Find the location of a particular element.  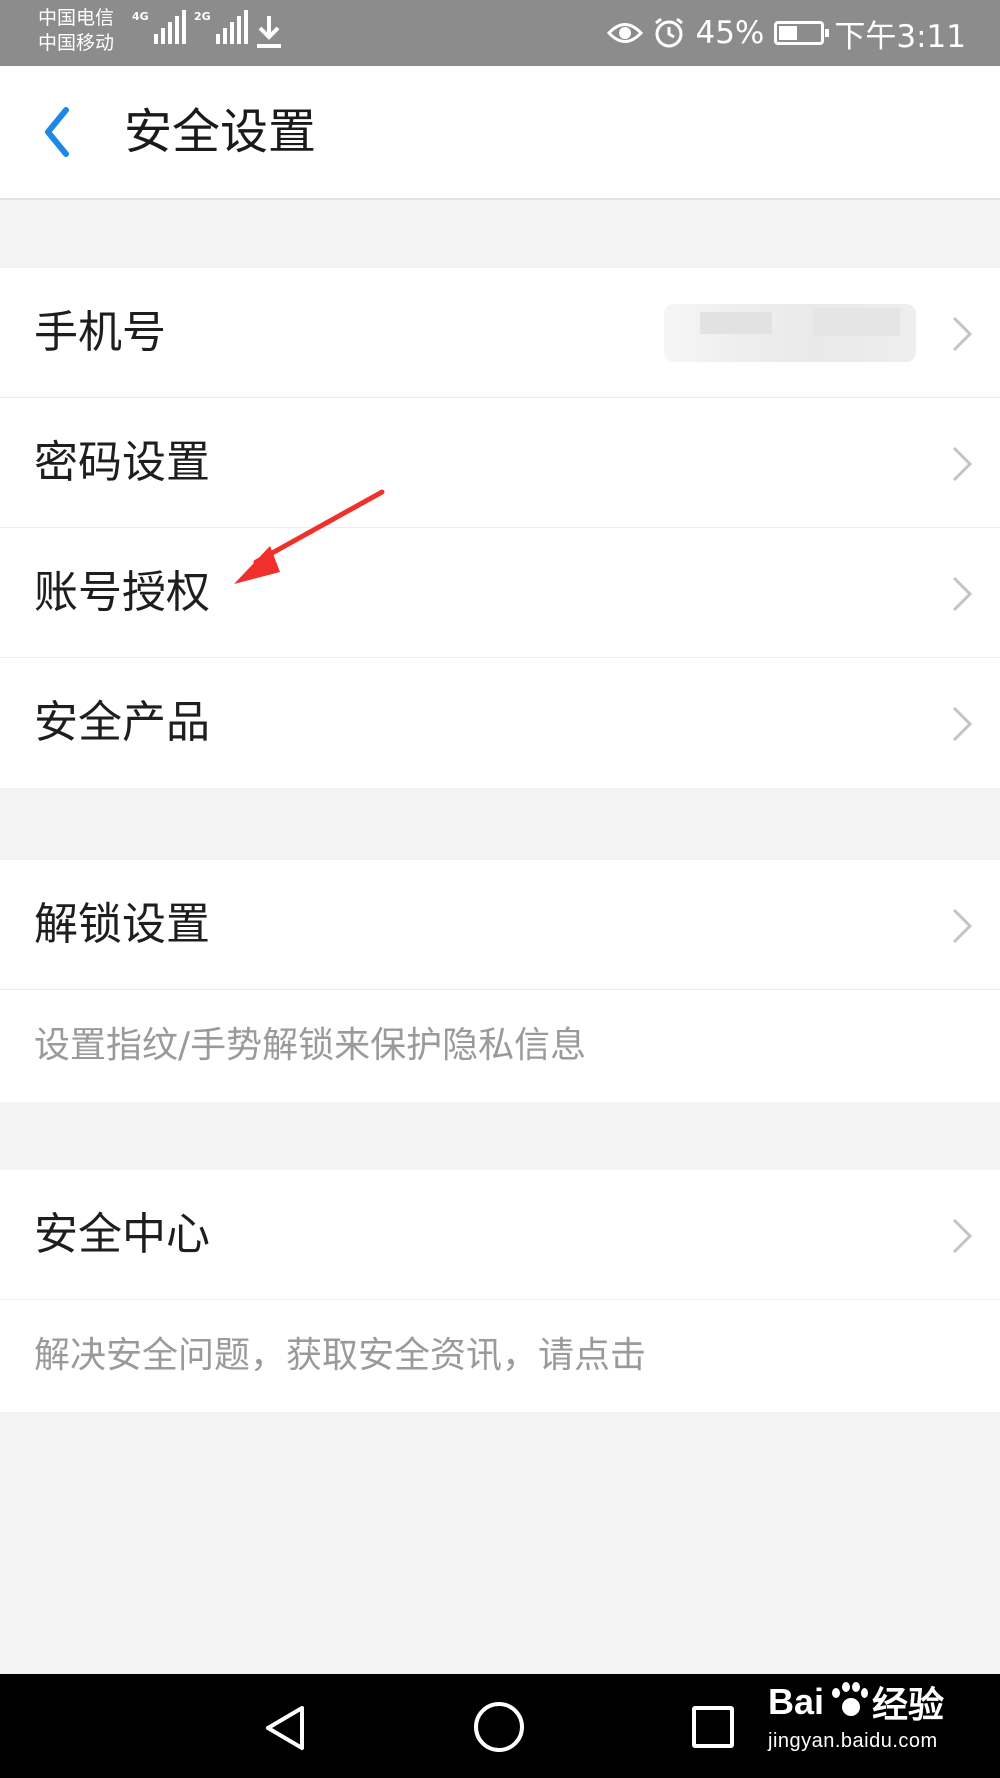

row-label: 密码设置 is located at coordinates (122, 462).